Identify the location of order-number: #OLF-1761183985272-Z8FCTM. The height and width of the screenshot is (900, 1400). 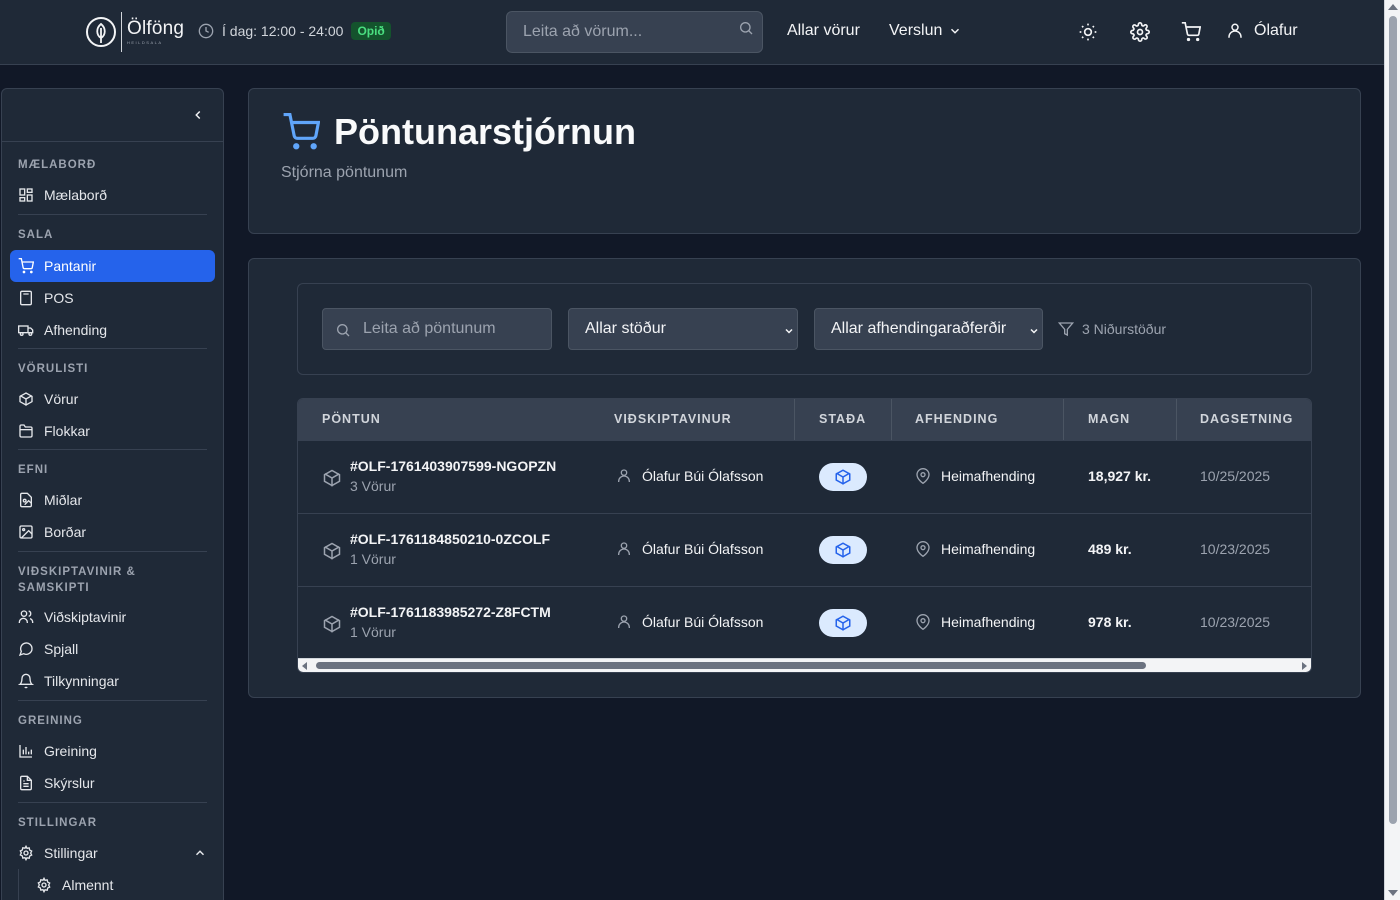
(450, 612).